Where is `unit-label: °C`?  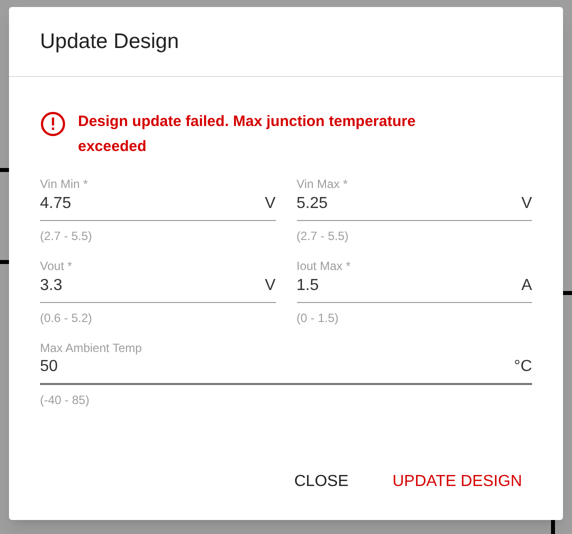
unit-label: °C is located at coordinates (523, 367).